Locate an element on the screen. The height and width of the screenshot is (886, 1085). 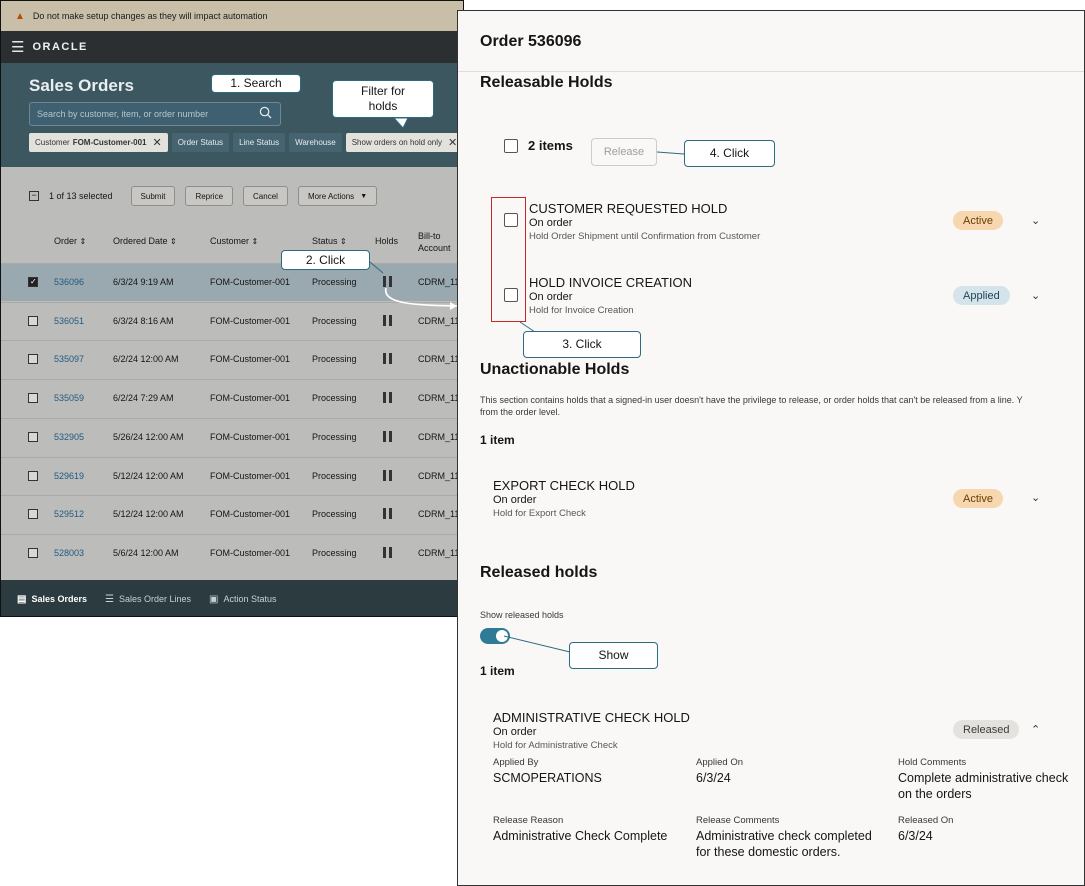
field-label: Released On is located at coordinates (926, 820).